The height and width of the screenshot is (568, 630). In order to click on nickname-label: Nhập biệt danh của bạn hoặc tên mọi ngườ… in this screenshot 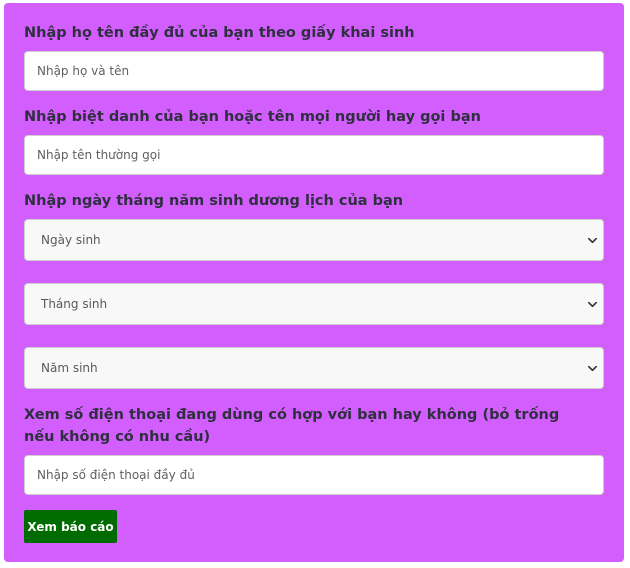, I will do `click(252, 117)`.